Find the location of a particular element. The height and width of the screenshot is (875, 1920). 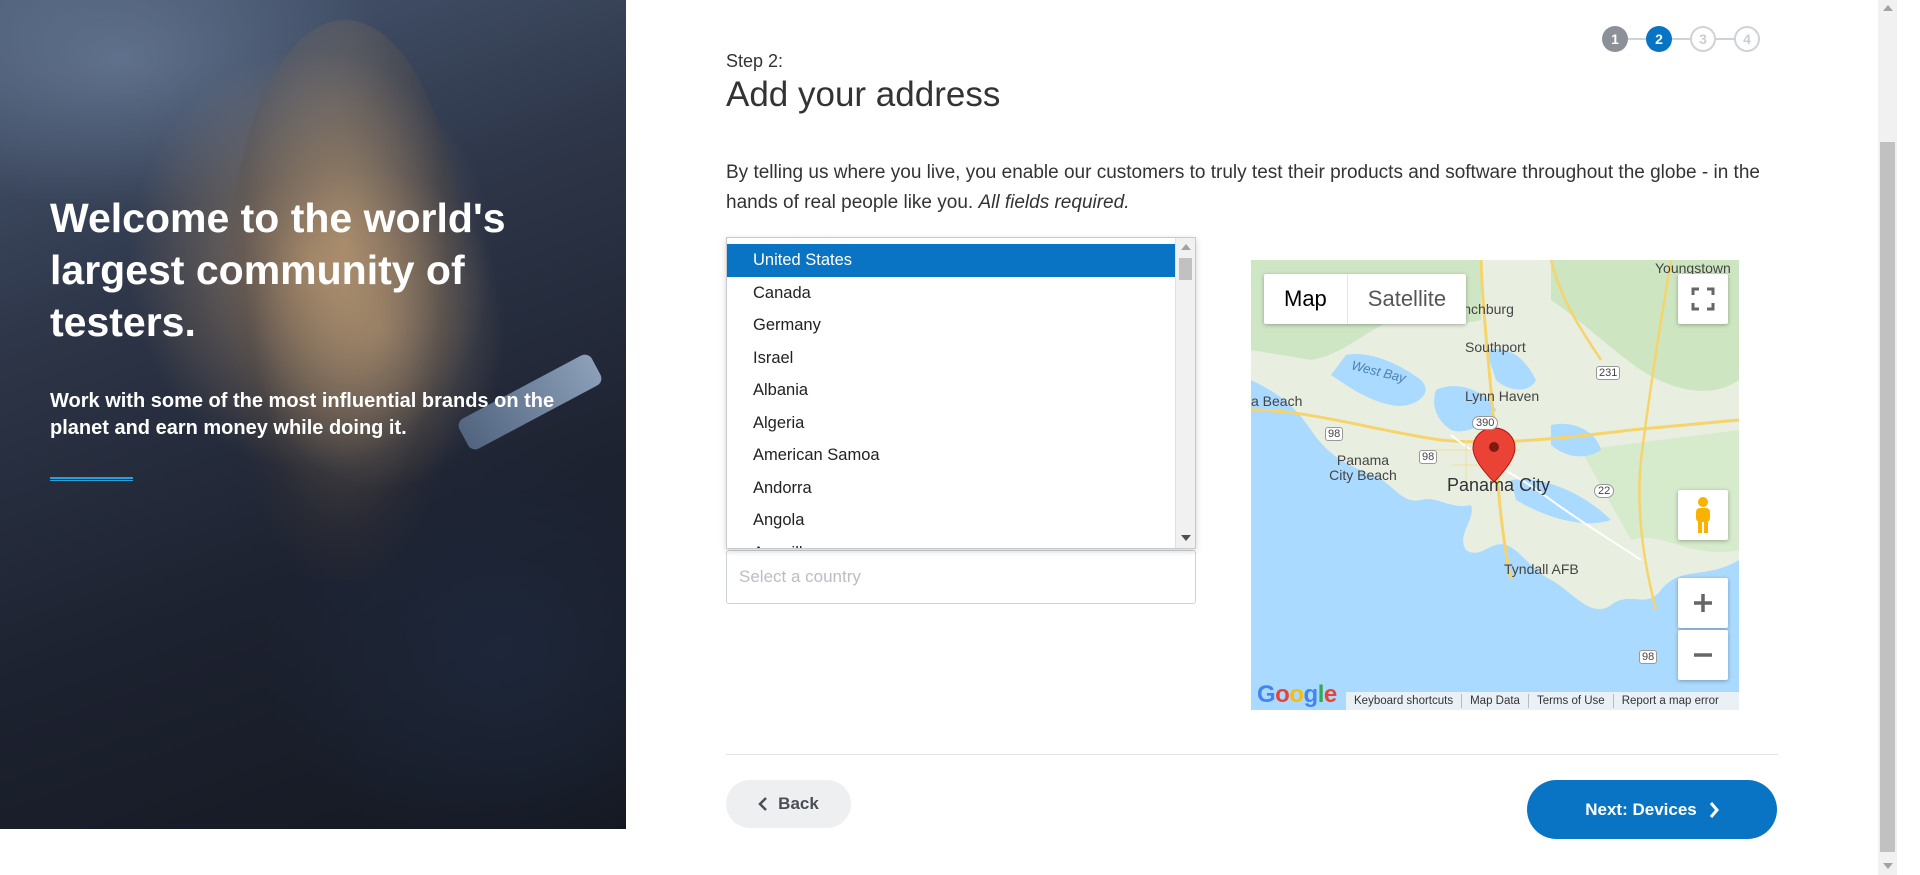

page-title: Add your address is located at coordinates (863, 94).